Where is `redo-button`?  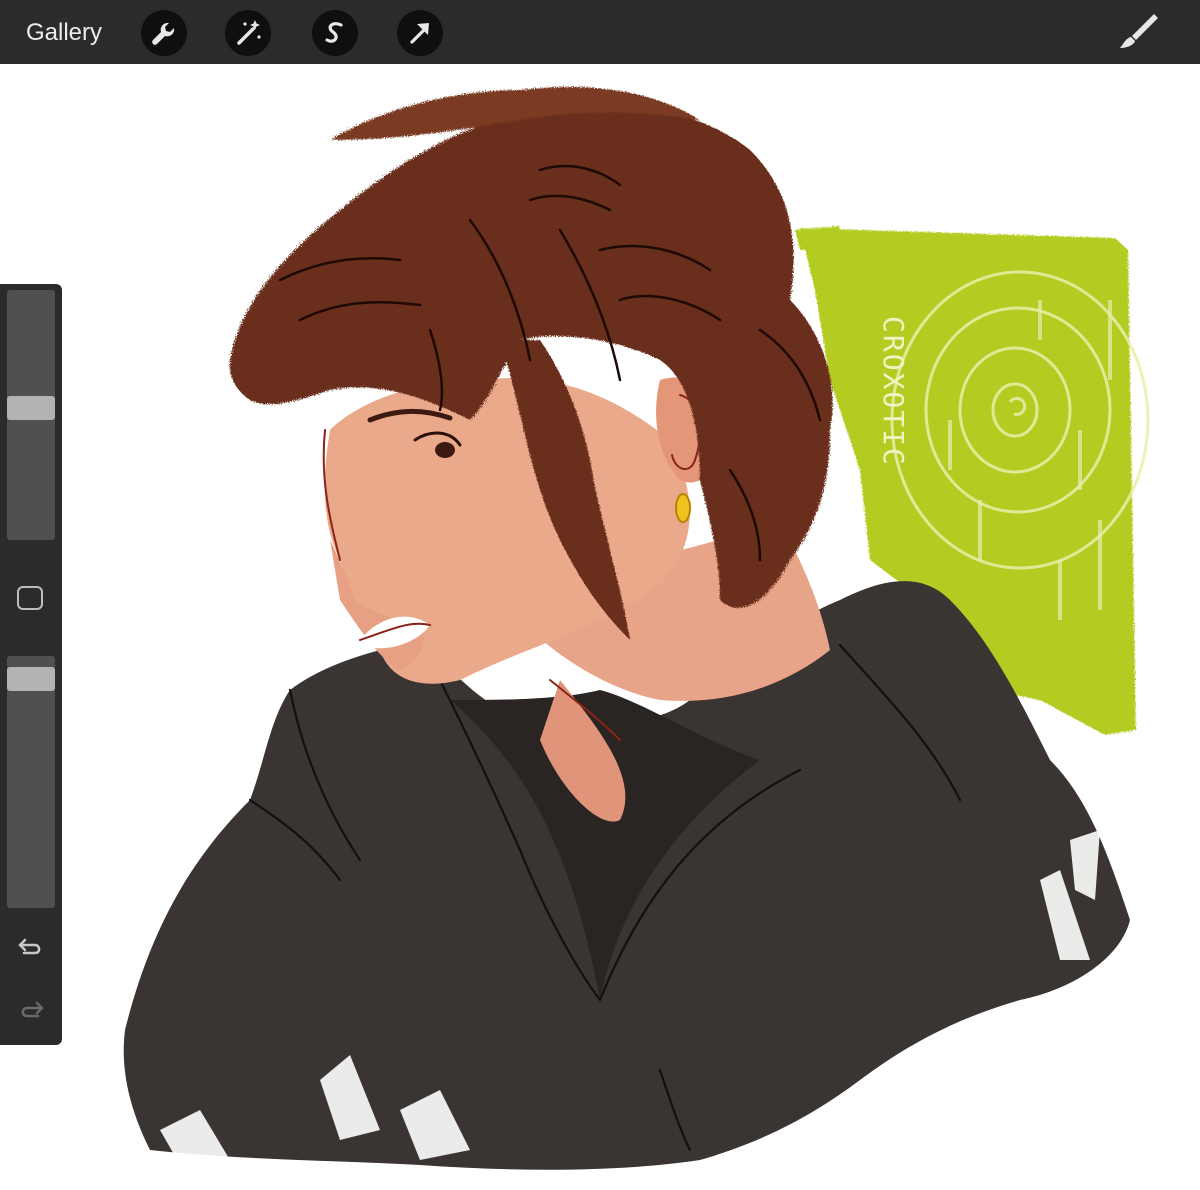
redo-button is located at coordinates (31, 1008).